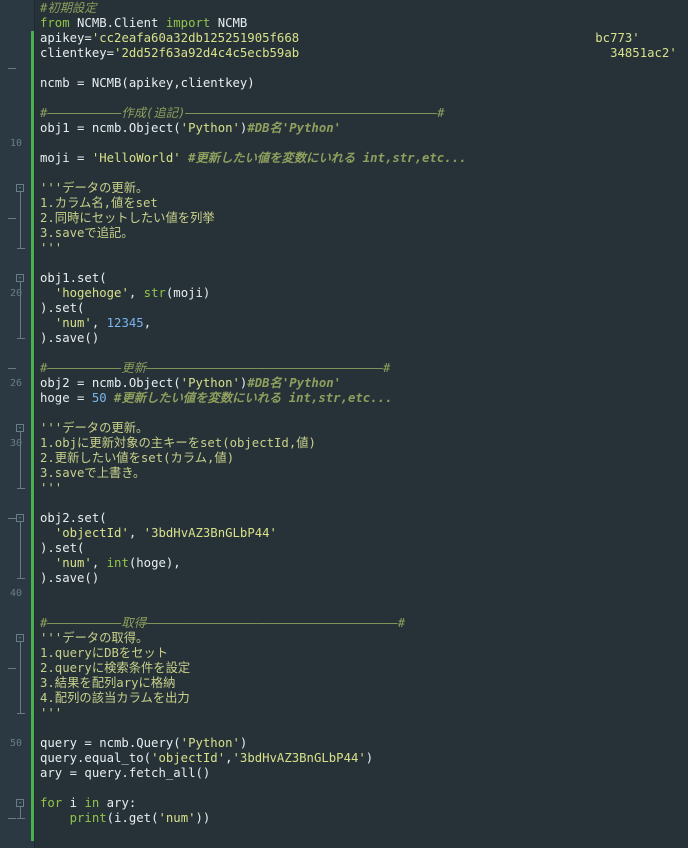  What do you see at coordinates (96, 758) in the screenshot?
I see `code-token: query.equal_to(` at bounding box center [96, 758].